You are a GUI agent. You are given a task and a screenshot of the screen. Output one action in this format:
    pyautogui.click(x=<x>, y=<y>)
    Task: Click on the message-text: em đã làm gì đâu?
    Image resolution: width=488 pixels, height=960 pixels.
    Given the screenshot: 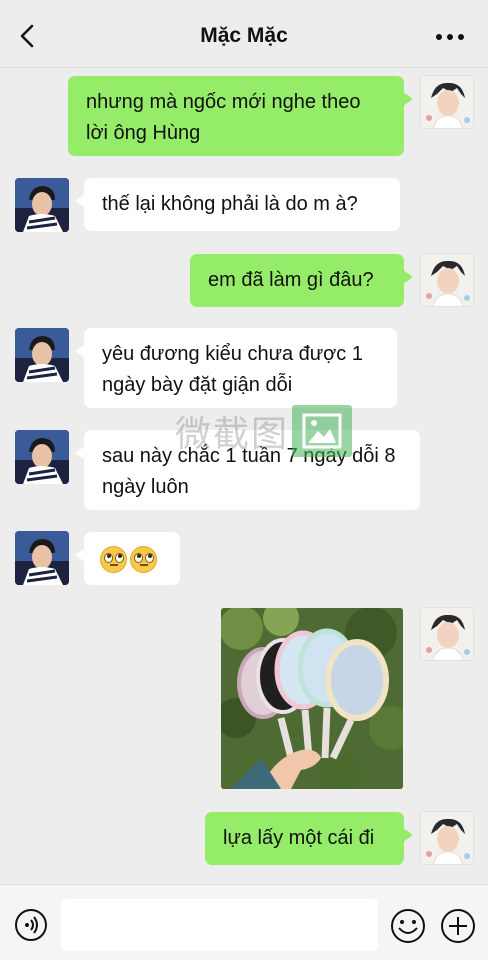 What is the action you would take?
    pyautogui.click(x=291, y=280)
    